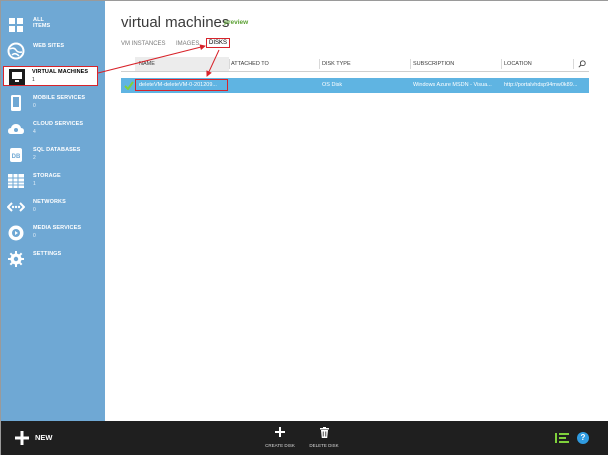  Describe the element at coordinates (16, 233) in the screenshot. I see `media-icon` at that location.